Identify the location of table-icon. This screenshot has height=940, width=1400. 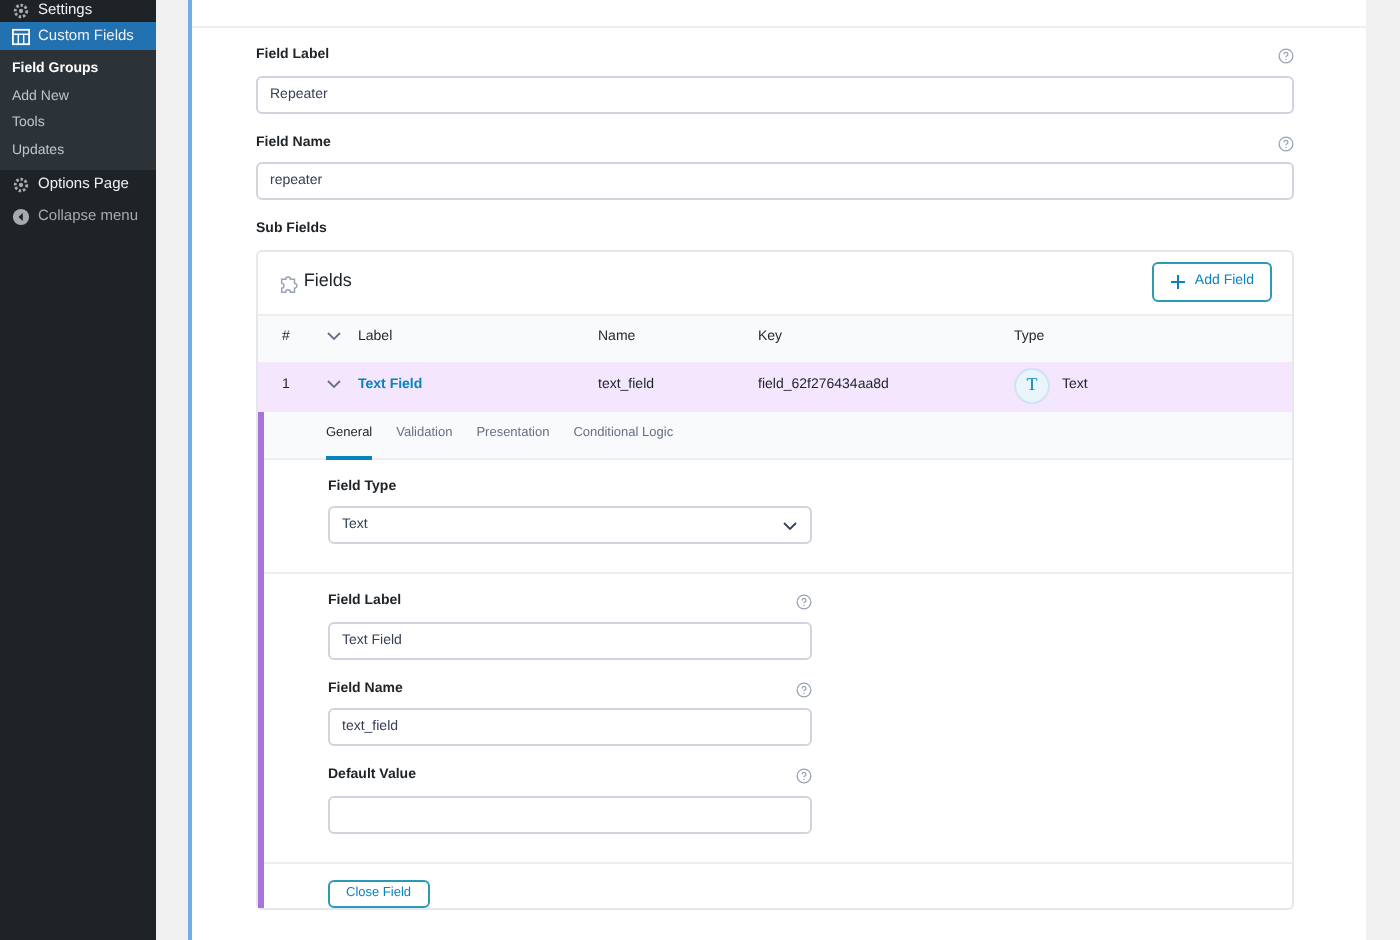
(21, 36).